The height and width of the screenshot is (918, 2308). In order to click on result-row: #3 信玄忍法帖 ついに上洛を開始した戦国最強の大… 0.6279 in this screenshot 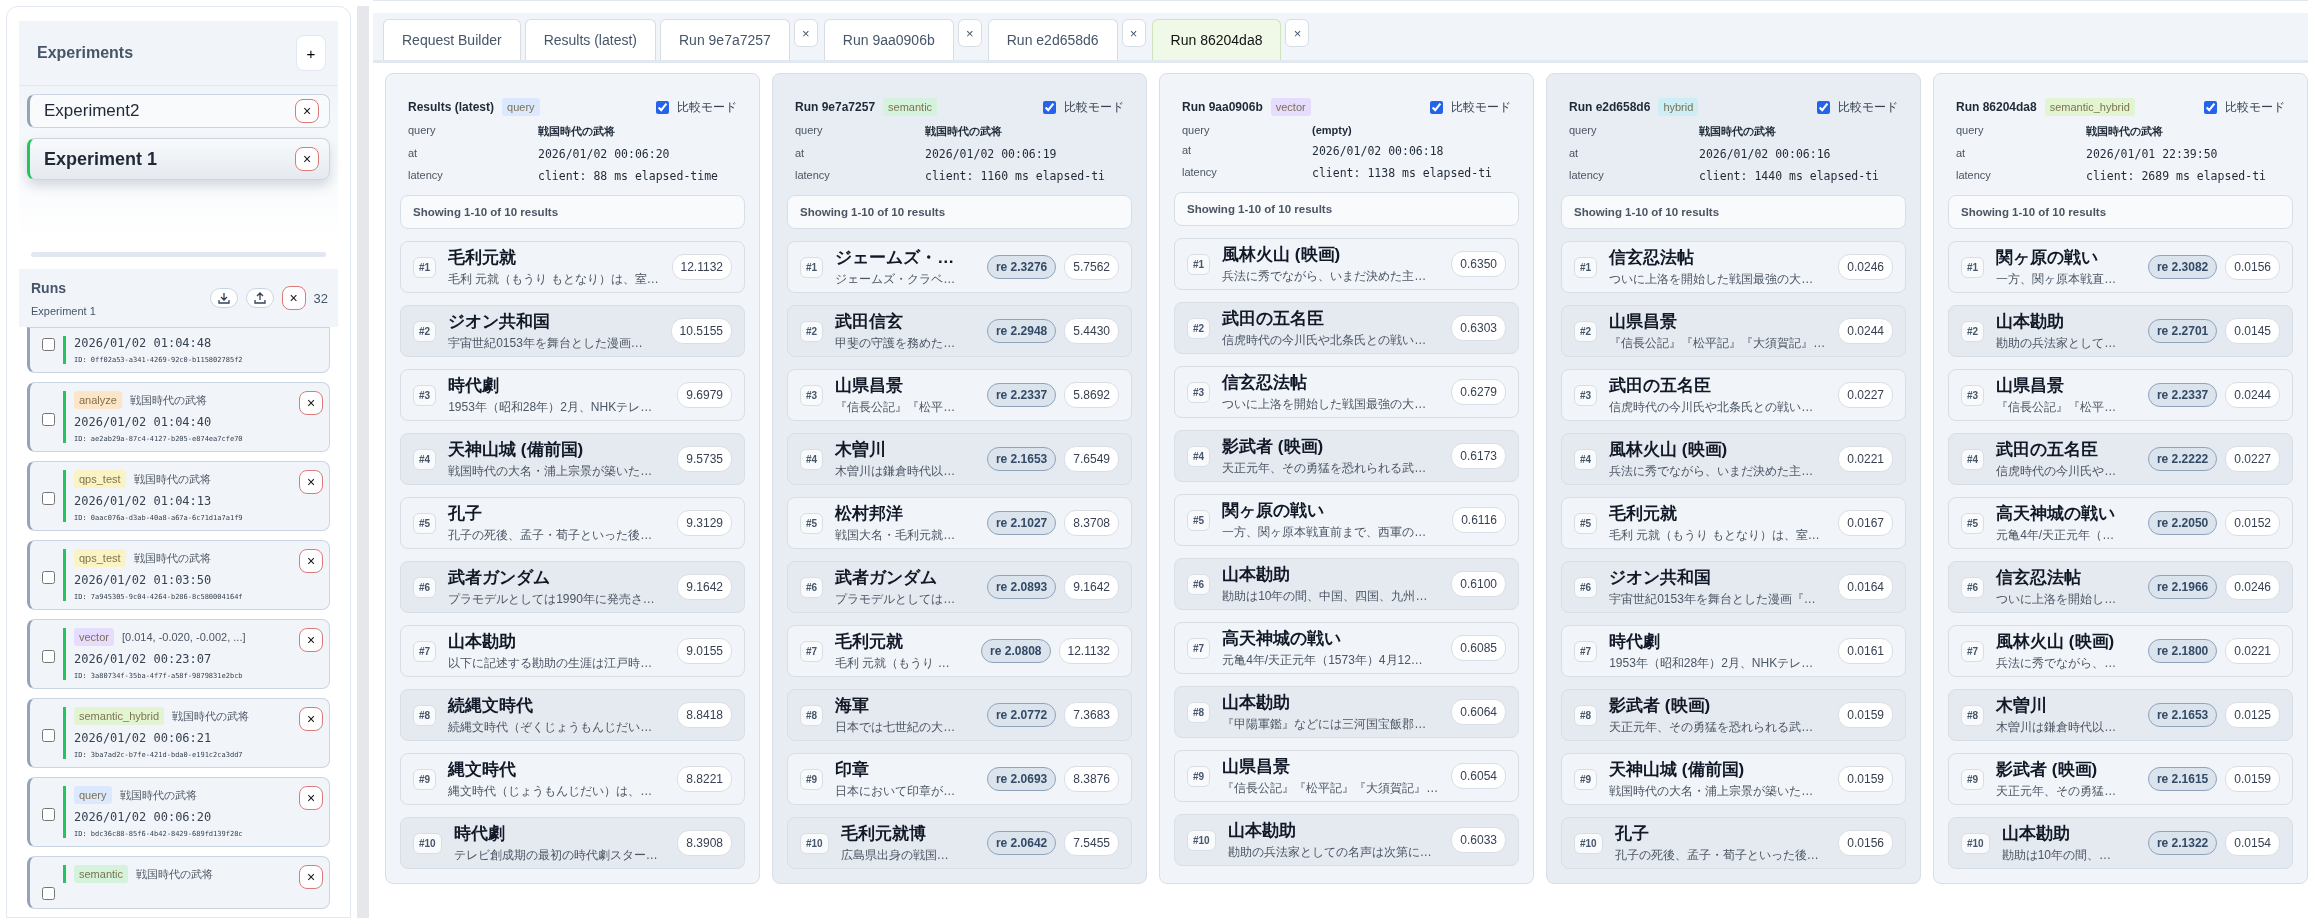, I will do `click(1346, 392)`.